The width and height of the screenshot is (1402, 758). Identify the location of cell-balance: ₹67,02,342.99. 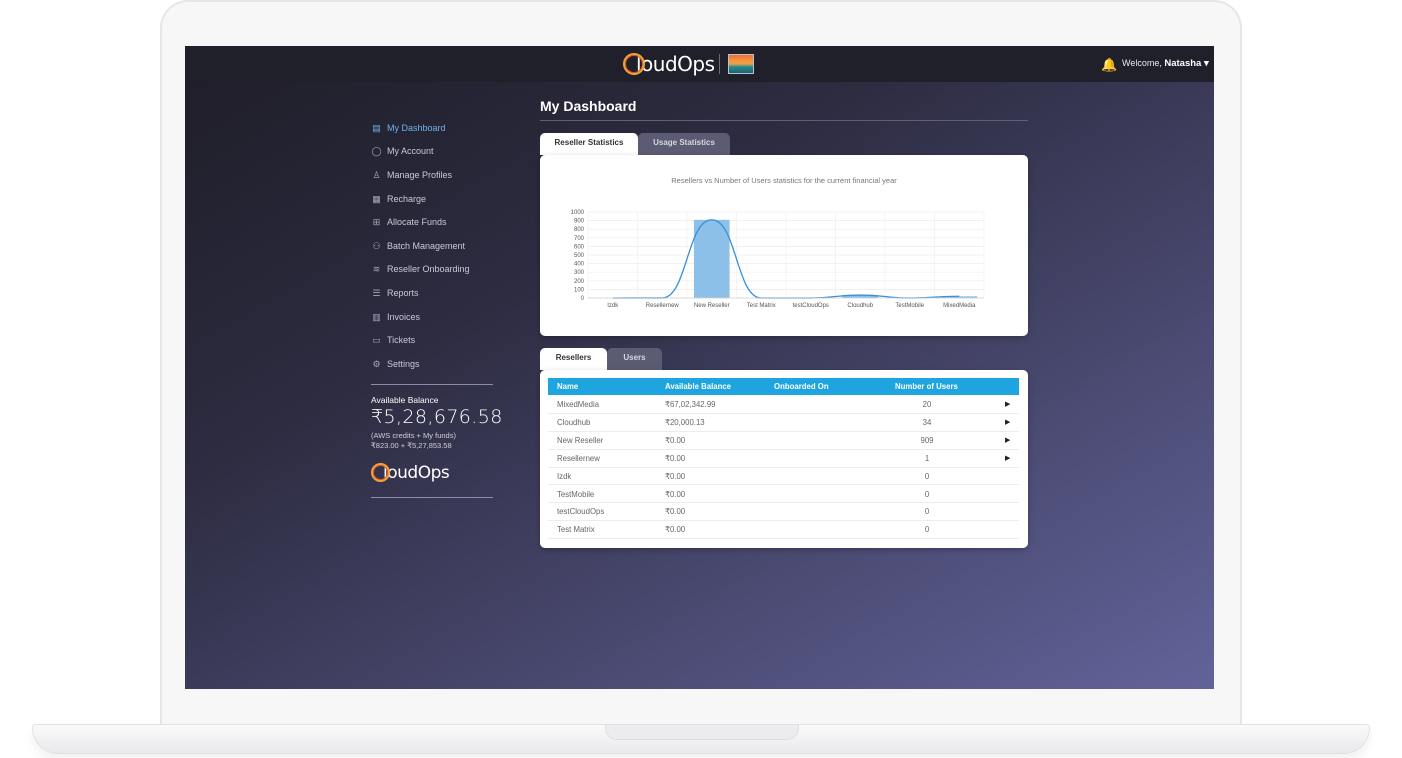
(690, 404).